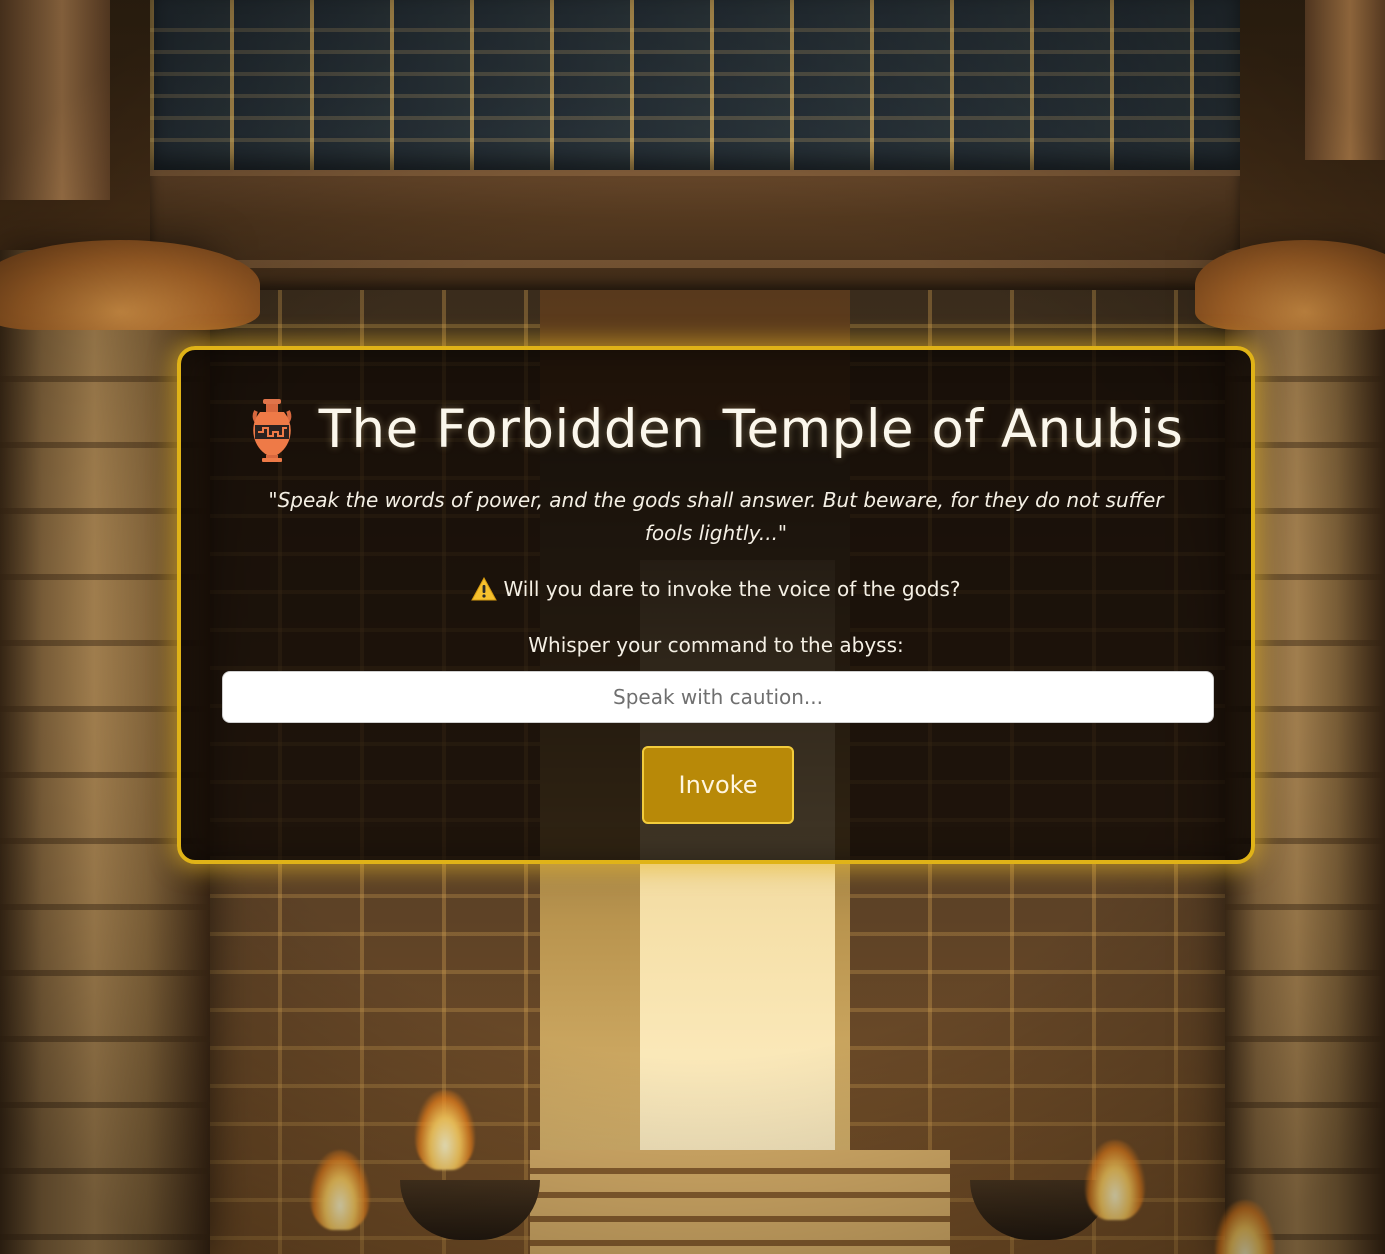 The height and width of the screenshot is (1254, 1385). I want to click on page-title: The Forbidden Temple of Anubis, so click(751, 429).